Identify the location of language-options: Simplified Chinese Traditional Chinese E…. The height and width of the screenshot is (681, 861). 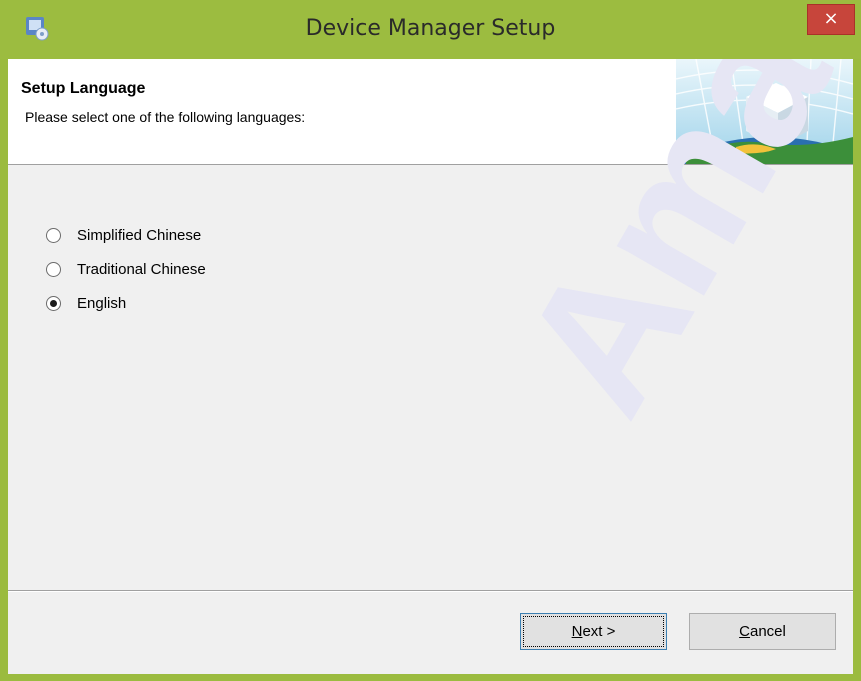
(126, 269).